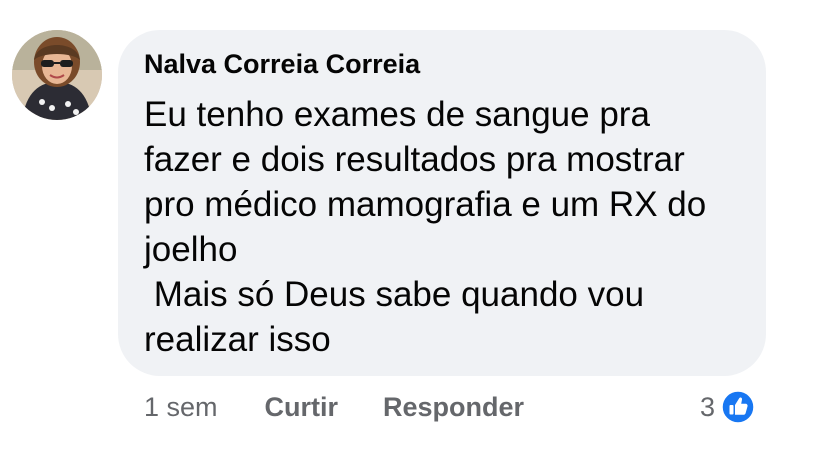  I want to click on comment-text-line: Mais só Deus sabe quando vou, so click(394, 294).